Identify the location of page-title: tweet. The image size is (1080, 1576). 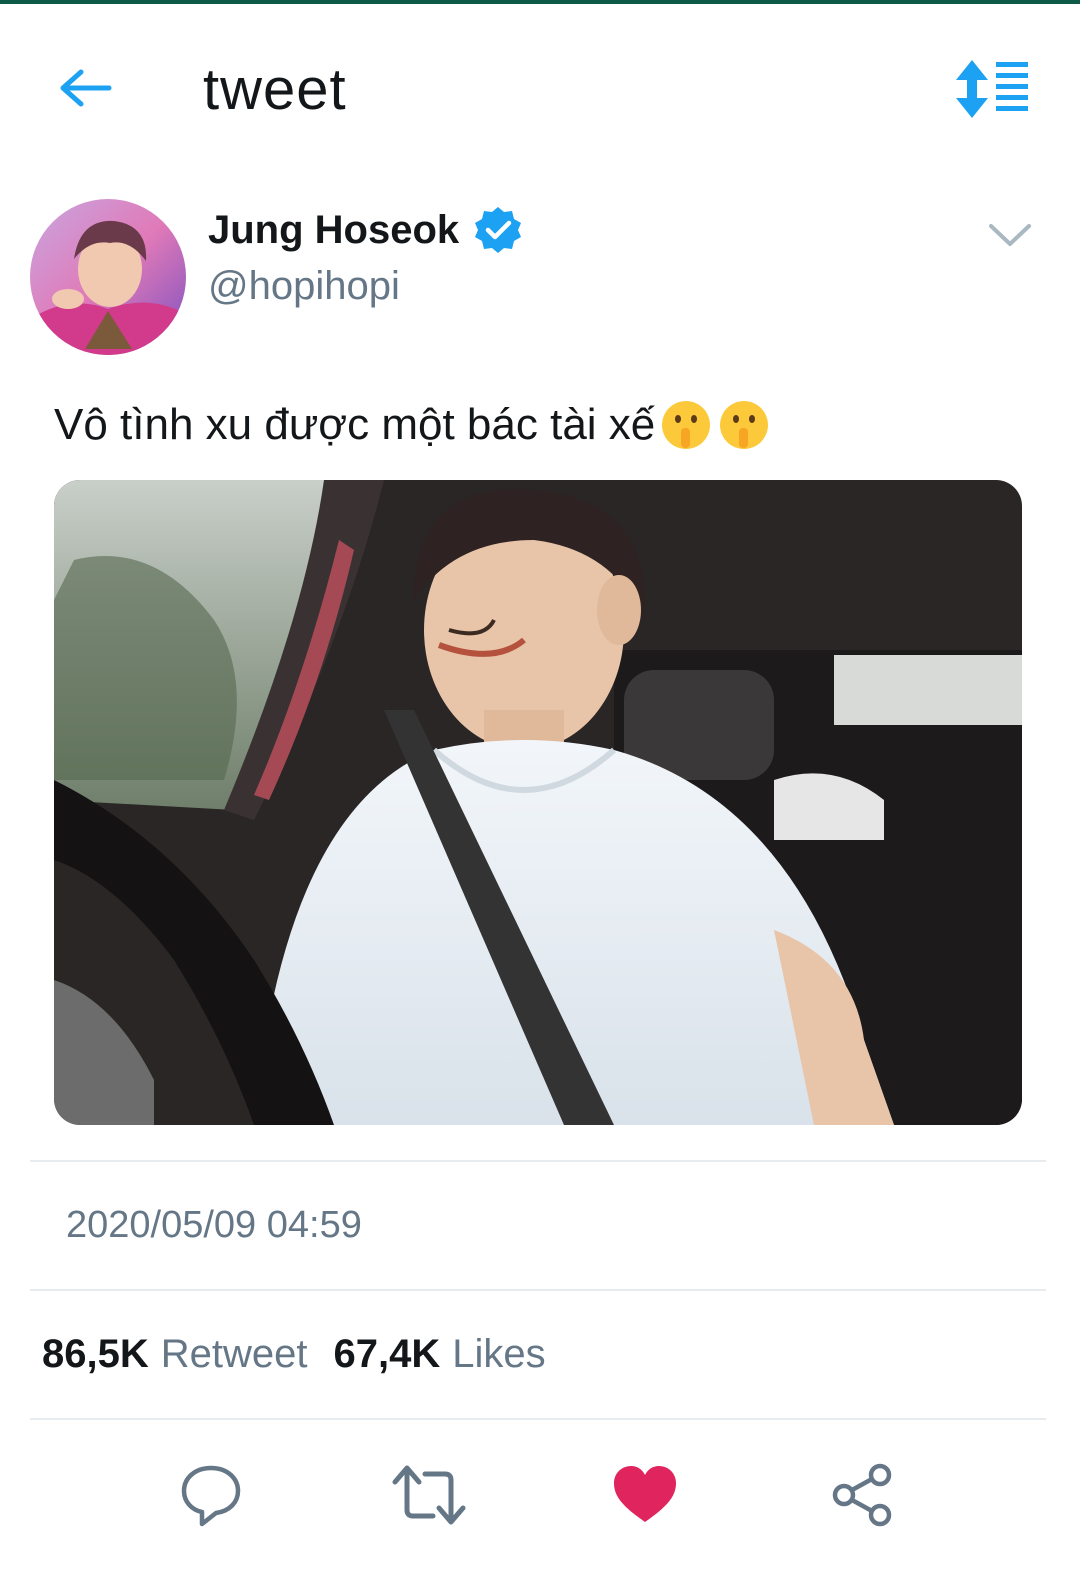
(275, 89).